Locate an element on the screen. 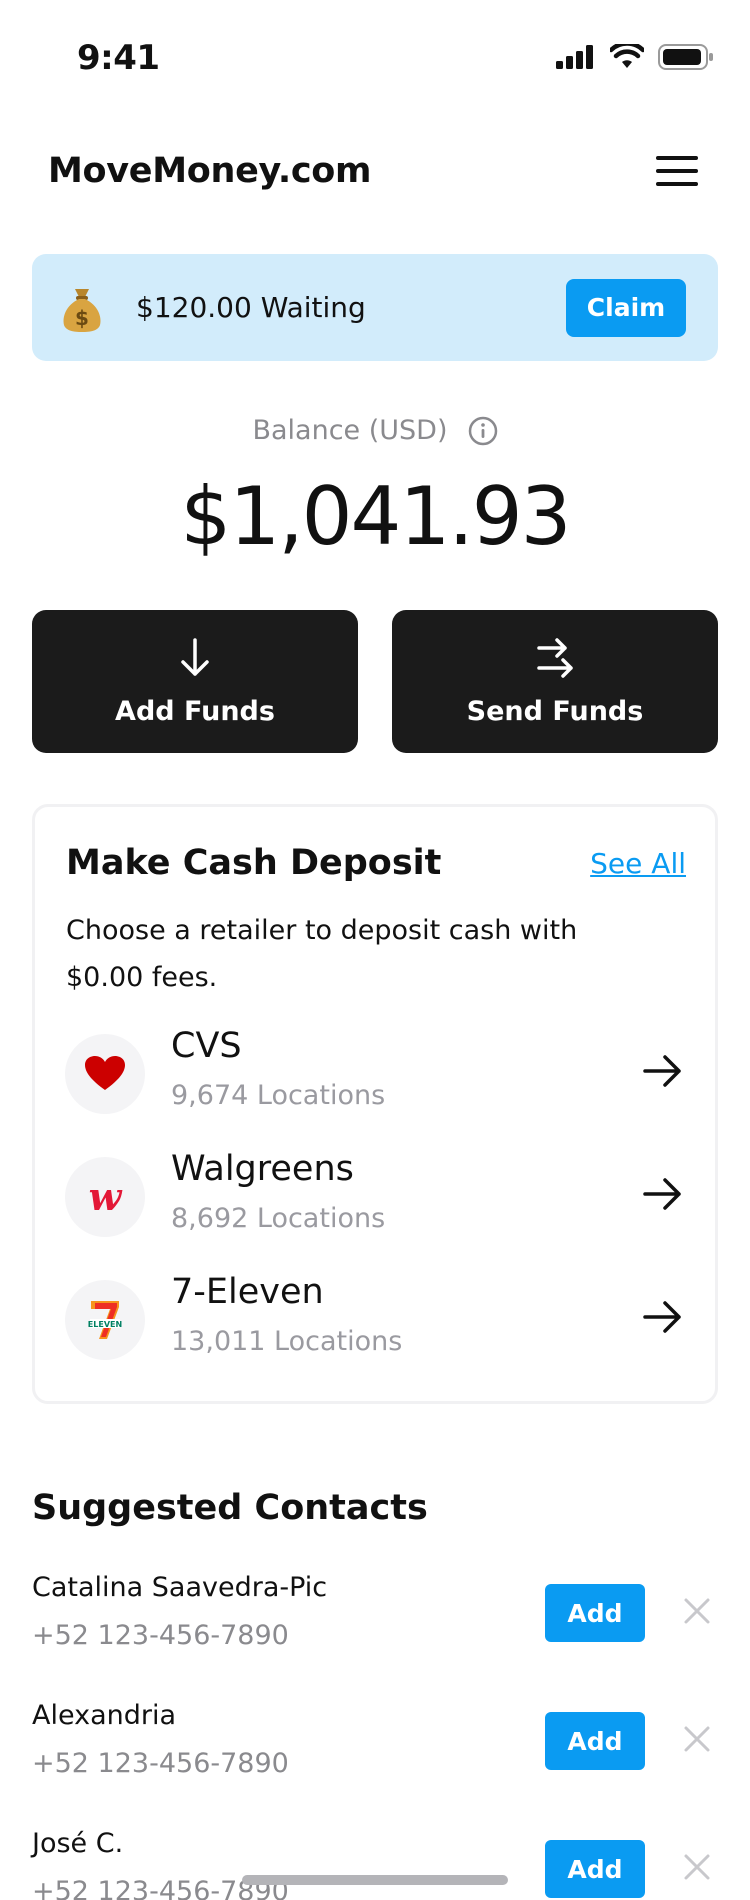 The image size is (750, 1900). contact-name: José C. is located at coordinates (78, 1843).